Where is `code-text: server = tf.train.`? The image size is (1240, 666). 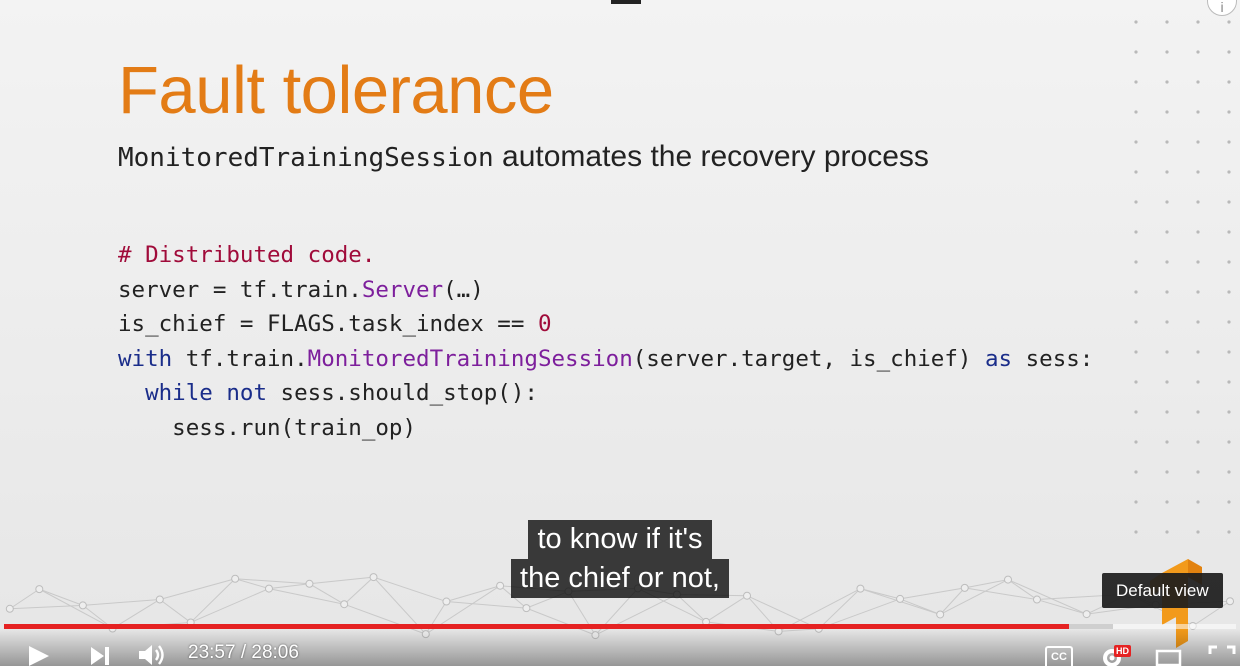 code-text: server = tf.train. is located at coordinates (240, 289).